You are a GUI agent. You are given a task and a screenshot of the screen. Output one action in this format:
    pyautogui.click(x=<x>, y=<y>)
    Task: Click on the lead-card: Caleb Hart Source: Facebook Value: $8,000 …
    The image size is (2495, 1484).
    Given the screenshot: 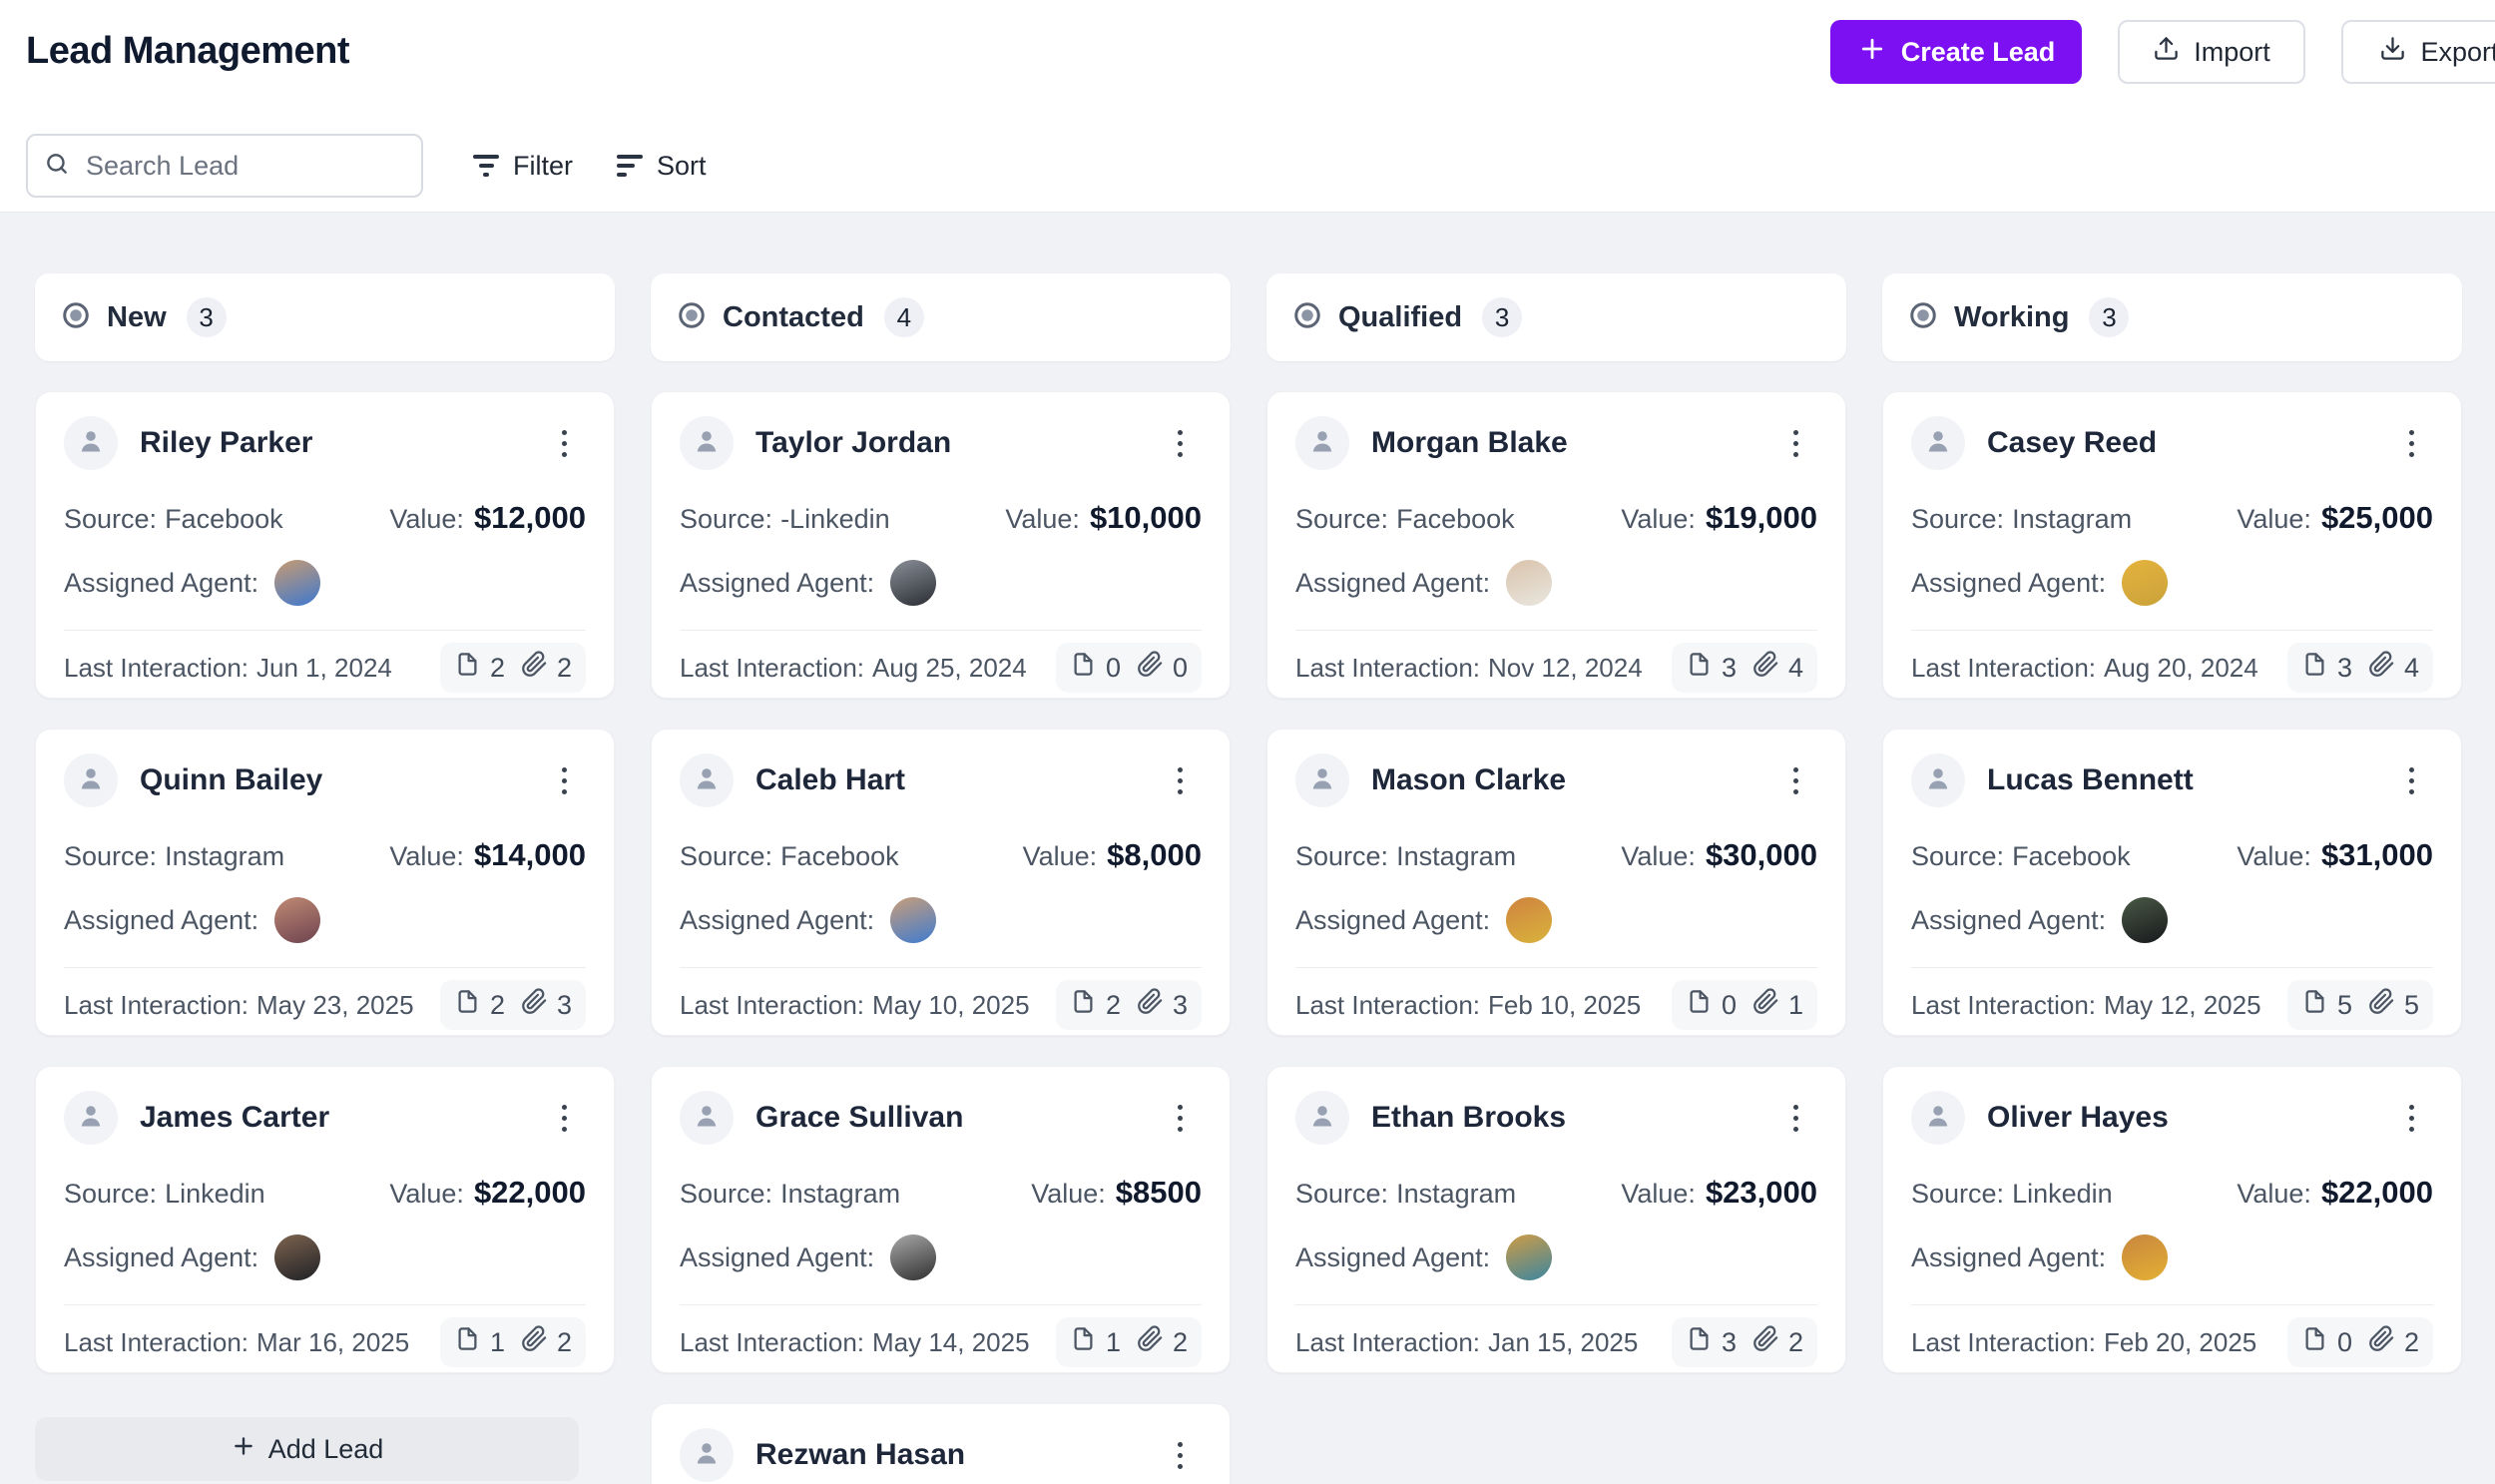 What is the action you would take?
    pyautogui.click(x=941, y=882)
    